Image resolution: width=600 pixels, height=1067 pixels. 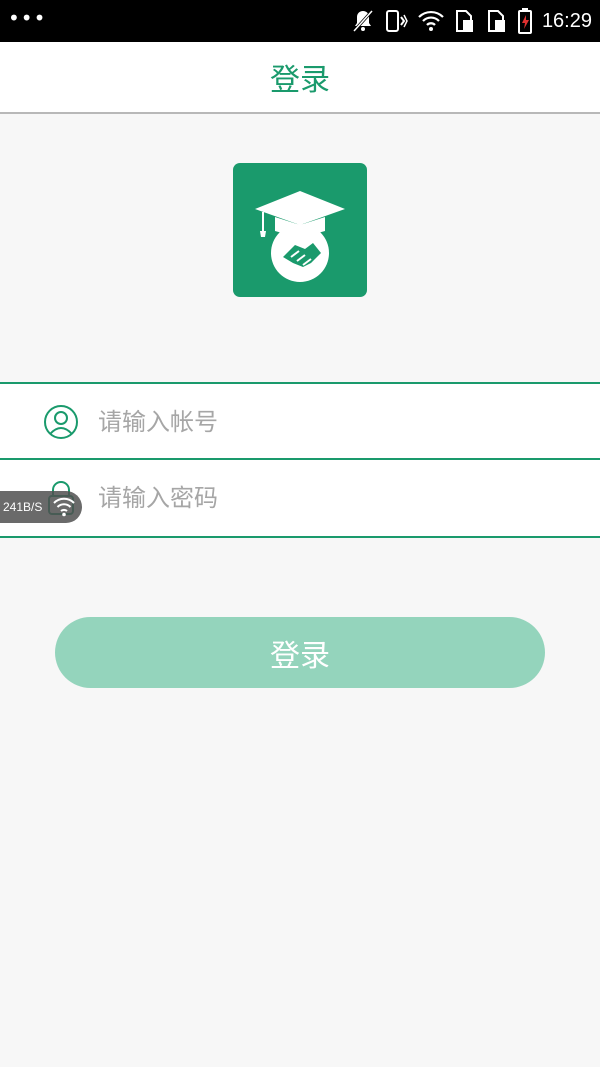 What do you see at coordinates (61, 422) in the screenshot?
I see `user-icon` at bounding box center [61, 422].